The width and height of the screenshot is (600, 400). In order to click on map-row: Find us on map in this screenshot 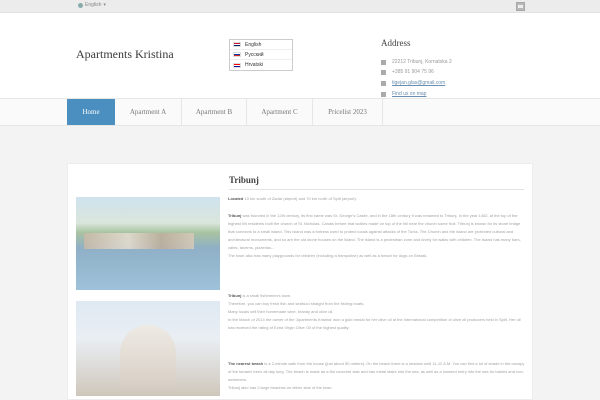, I will do `click(403, 94)`.